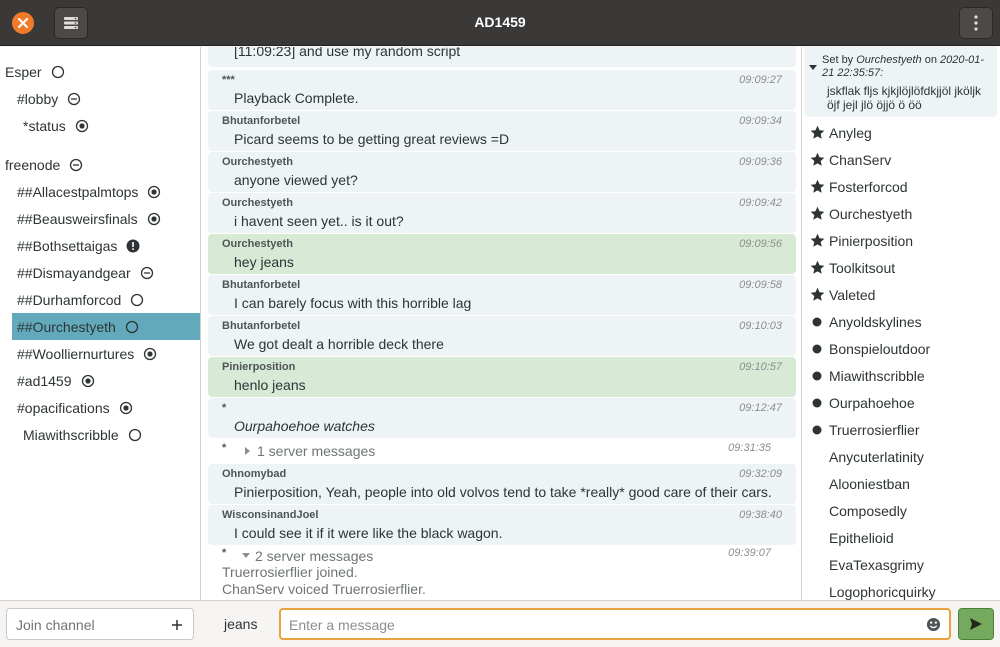 This screenshot has width=1000, height=647. Describe the element at coordinates (502, 418) in the screenshot. I see `message-item-action: * 09:12:47 Ourpahoehoe watches` at that location.